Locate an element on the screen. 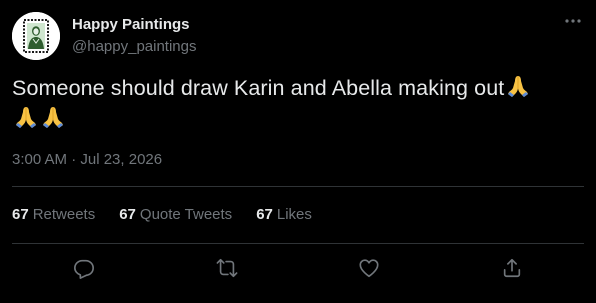  share-icon is located at coordinates (512, 268).